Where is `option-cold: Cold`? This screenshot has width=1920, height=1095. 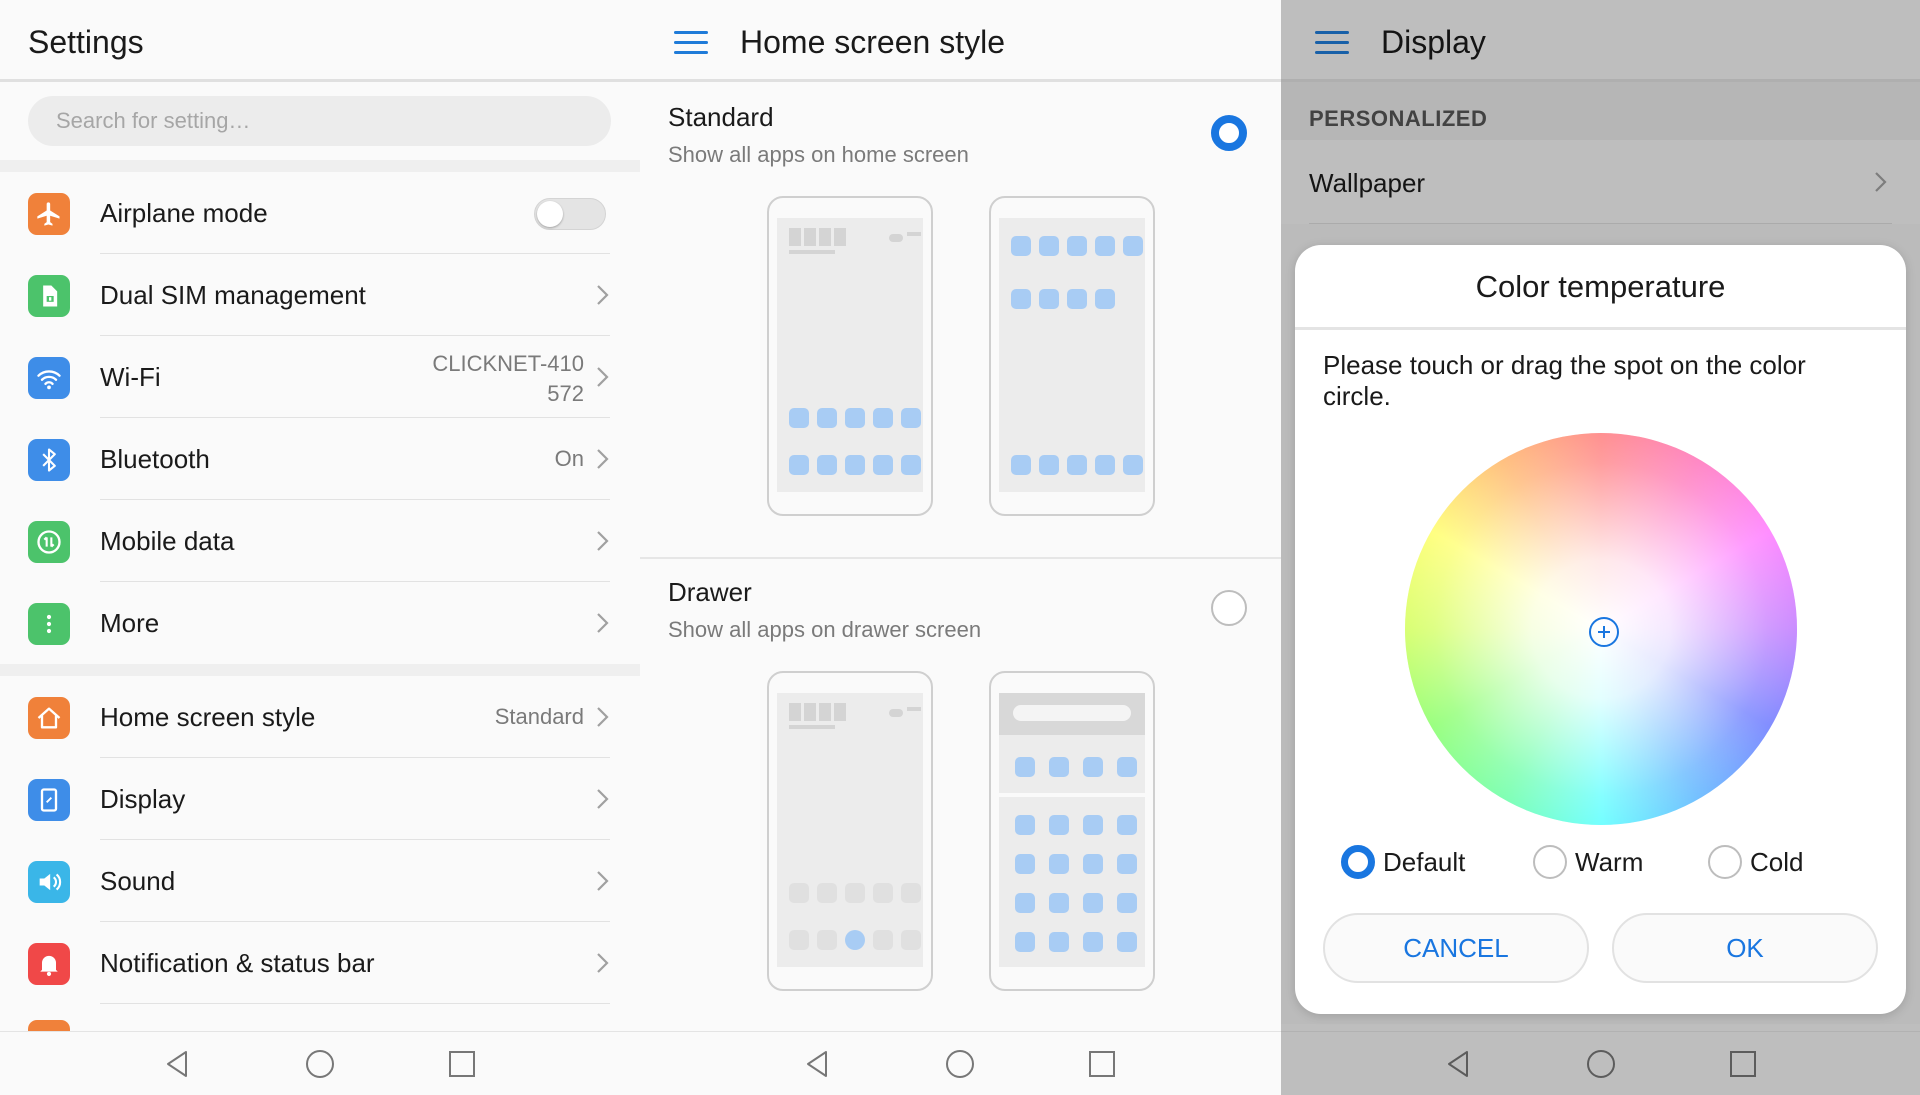 option-cold: Cold is located at coordinates (1768, 863).